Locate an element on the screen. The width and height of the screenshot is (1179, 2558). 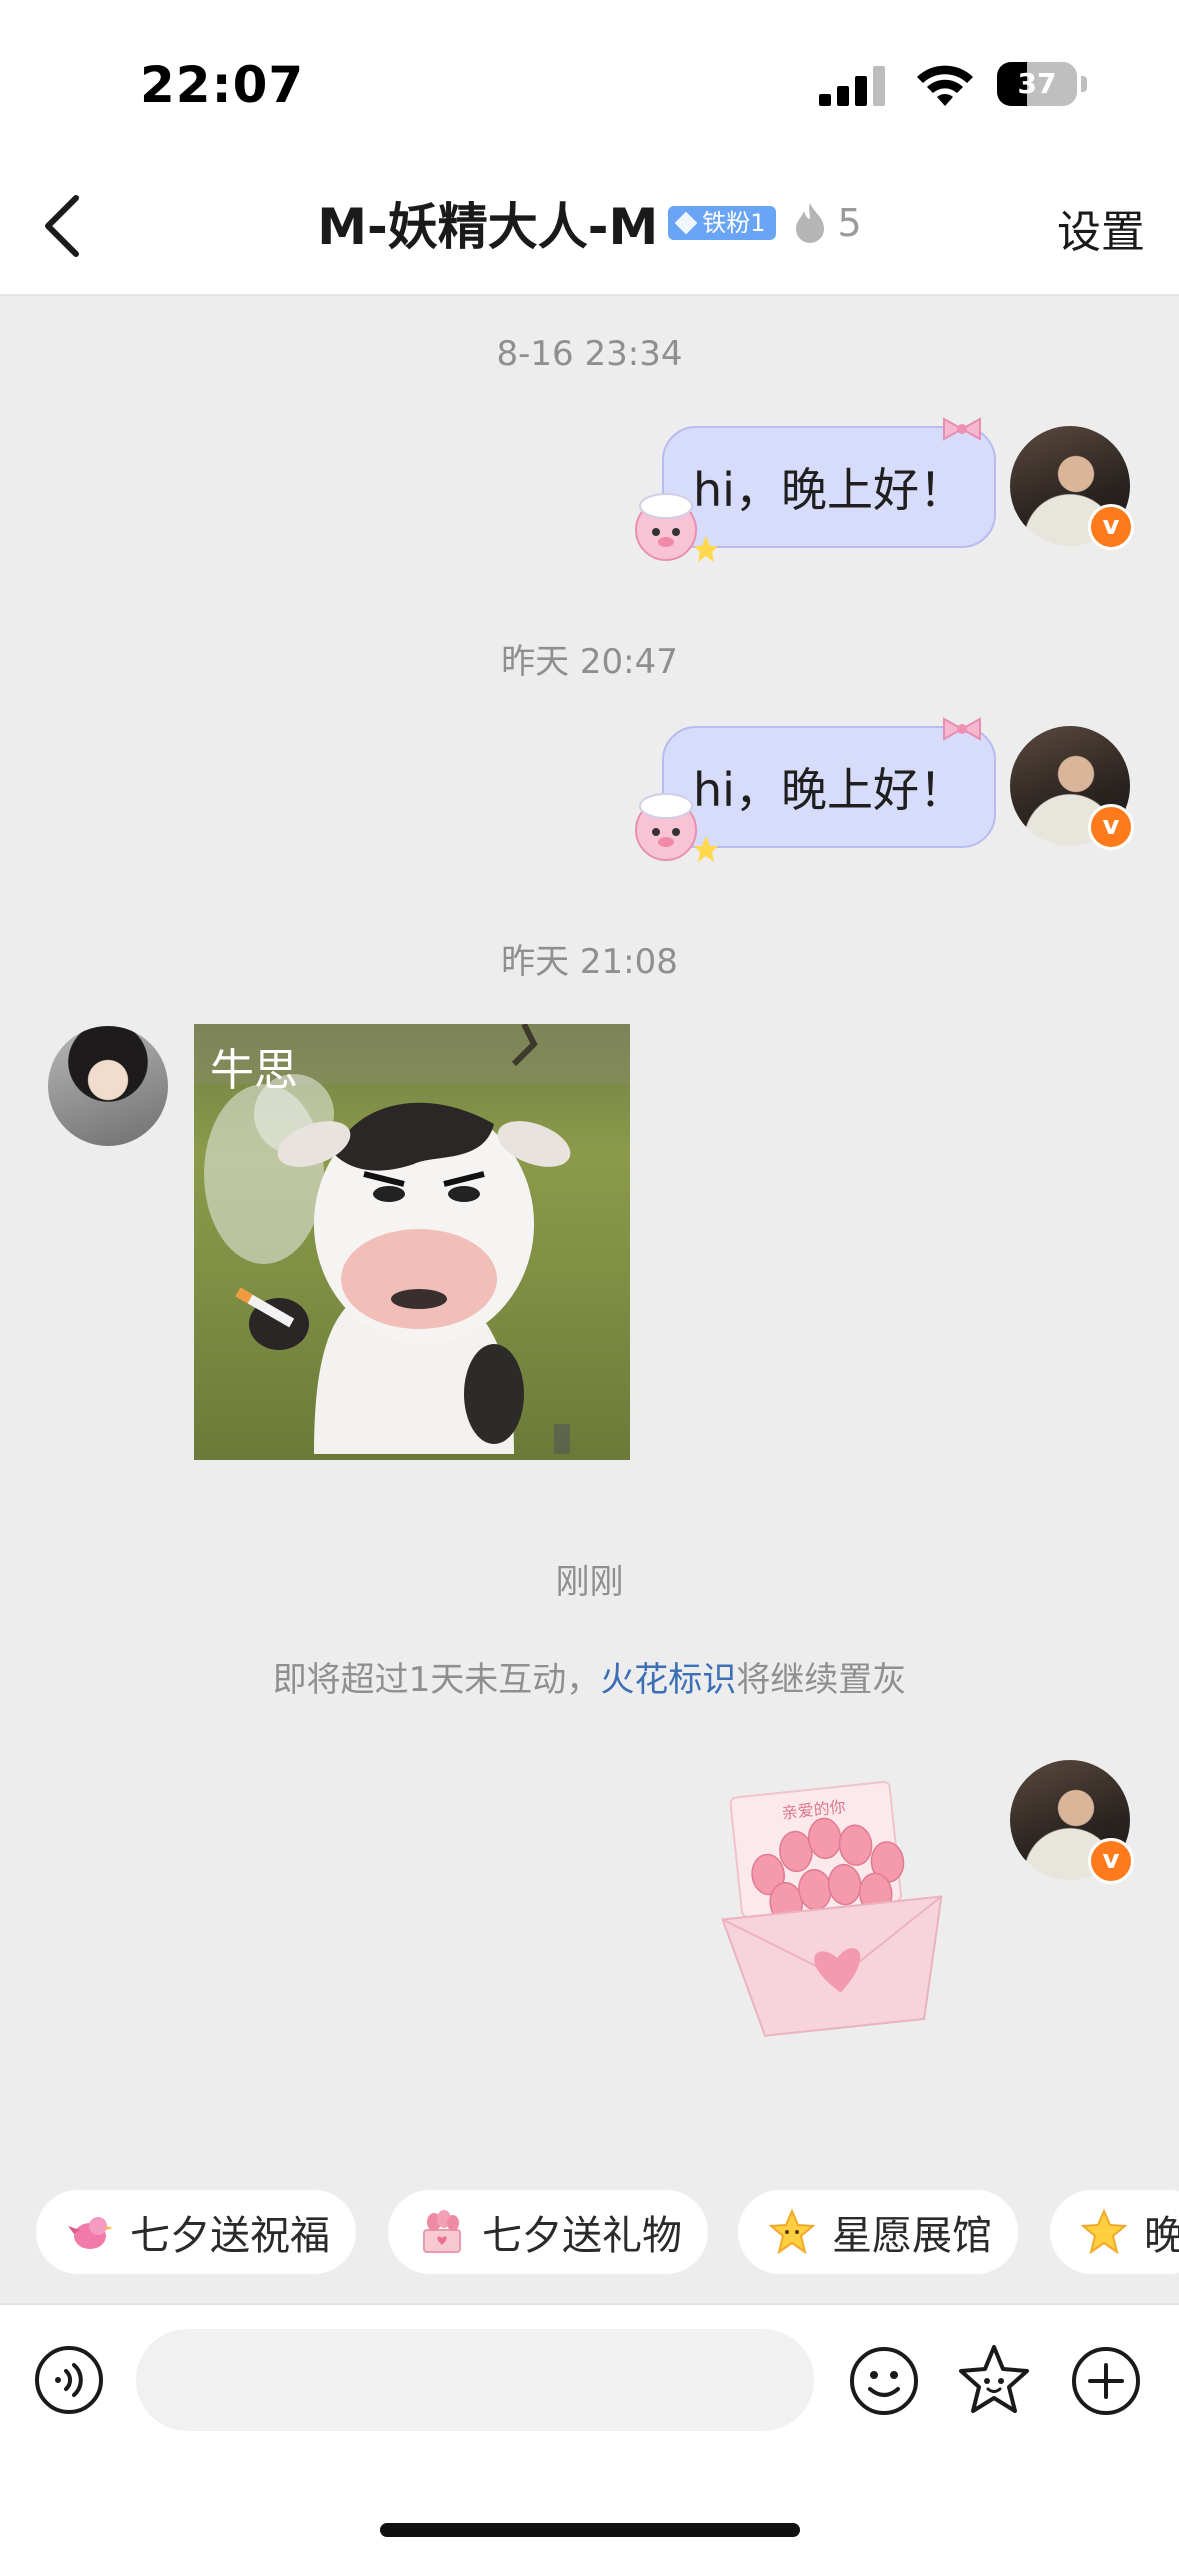
notice-timestamp: 刚刚 is located at coordinates (589, 1582).